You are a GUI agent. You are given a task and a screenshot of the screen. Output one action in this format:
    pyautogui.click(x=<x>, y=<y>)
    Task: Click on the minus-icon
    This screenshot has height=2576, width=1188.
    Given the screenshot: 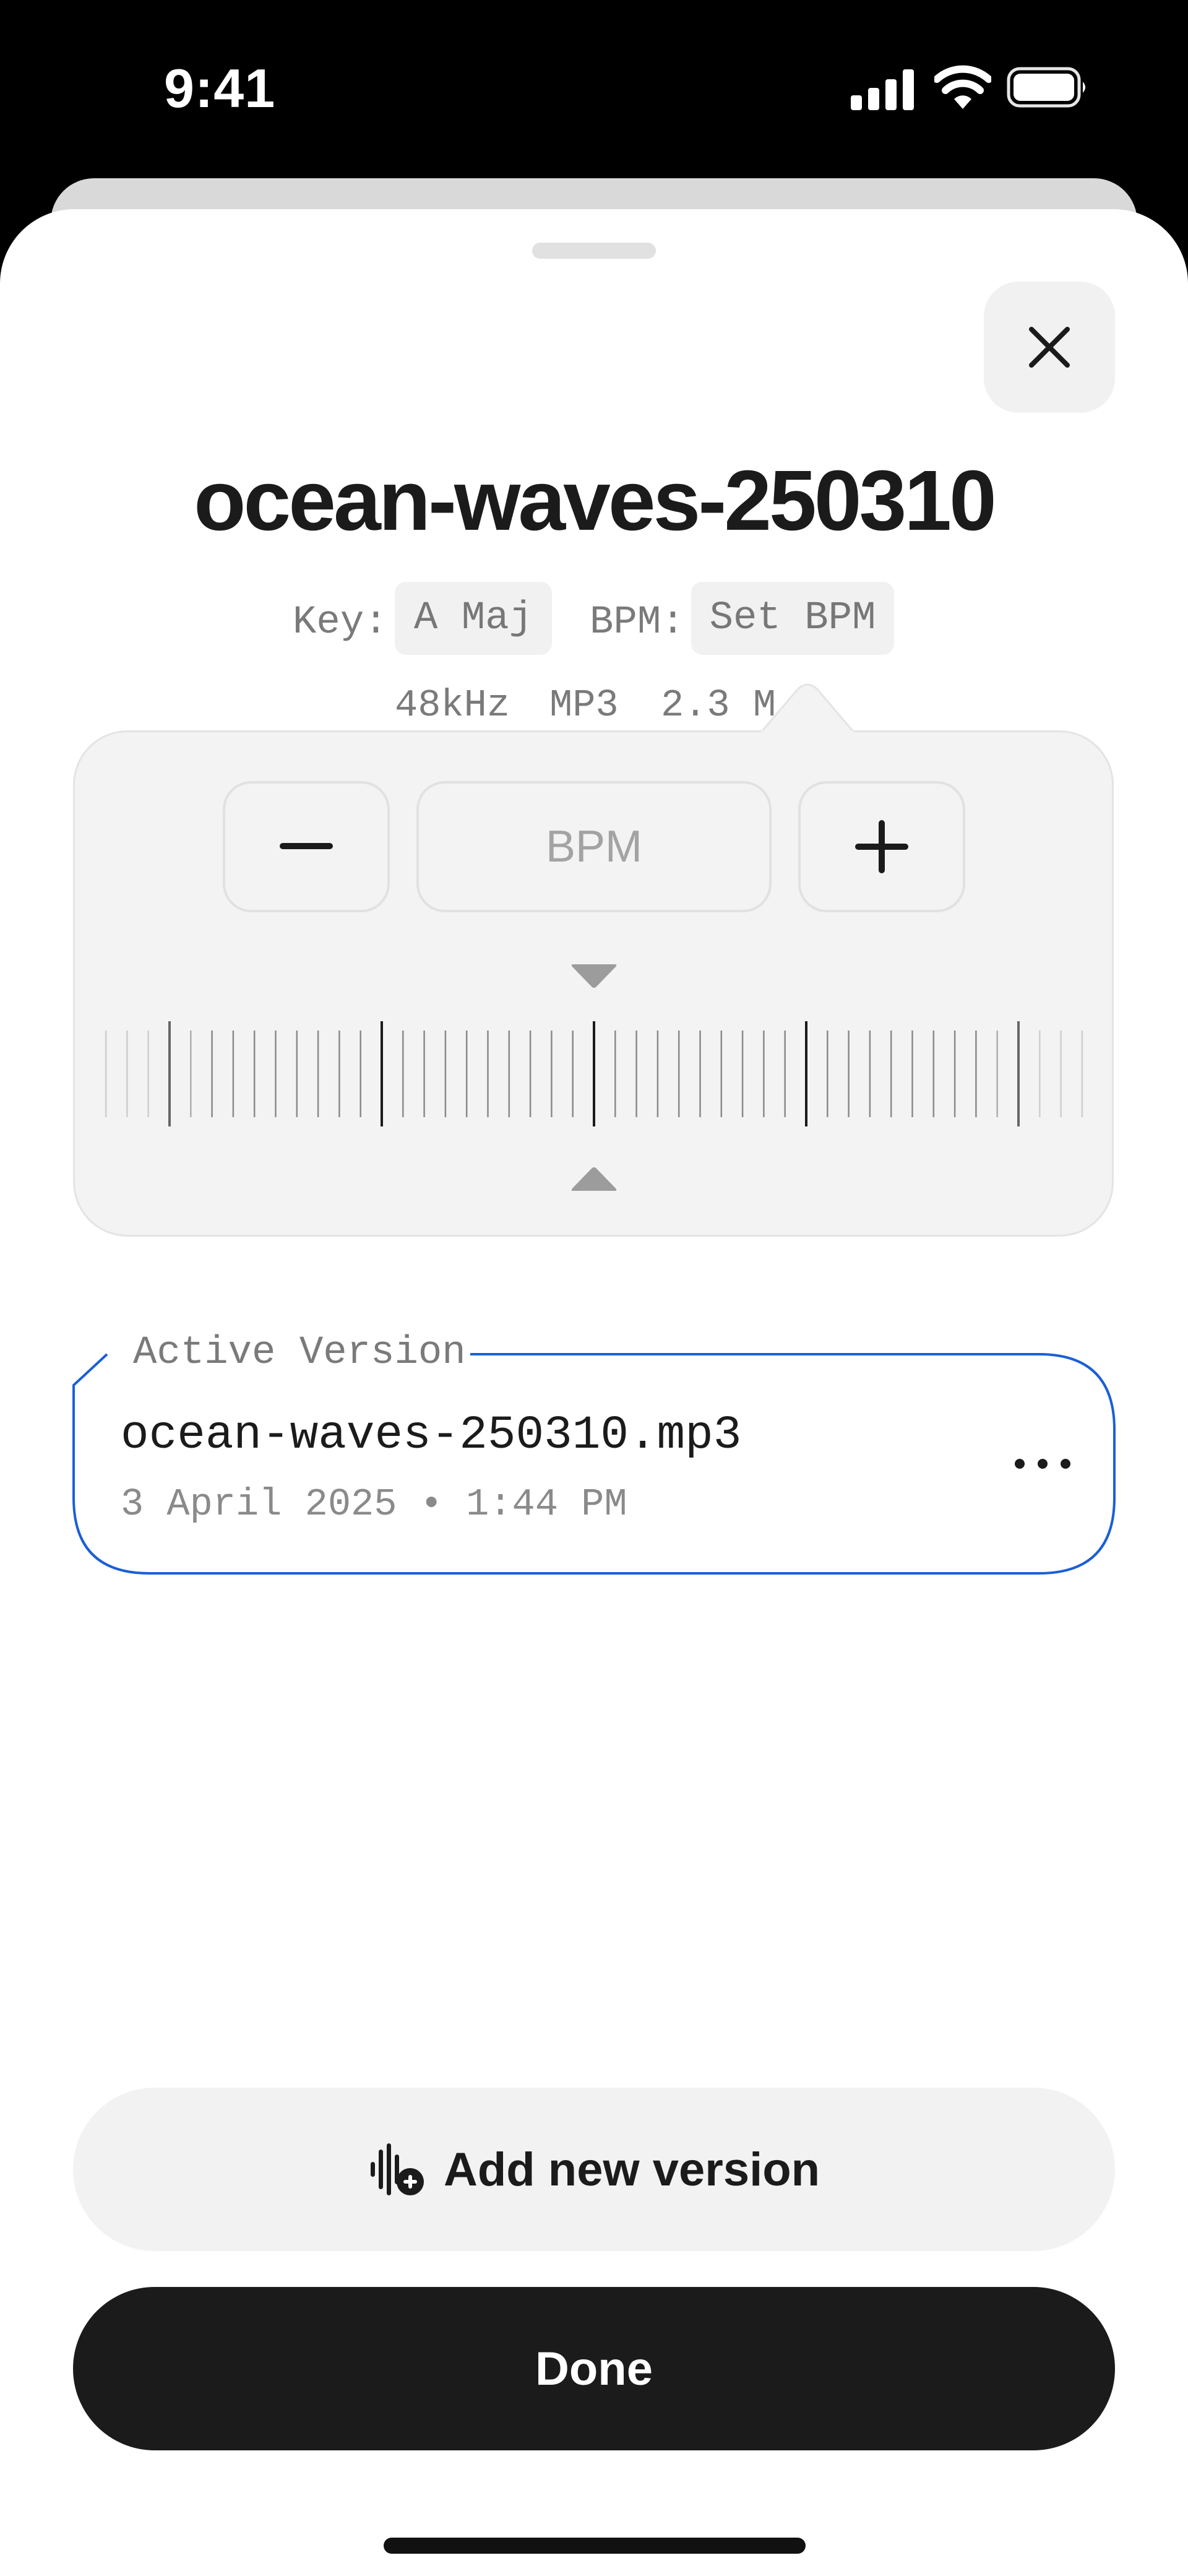 What is the action you would take?
    pyautogui.click(x=306, y=846)
    